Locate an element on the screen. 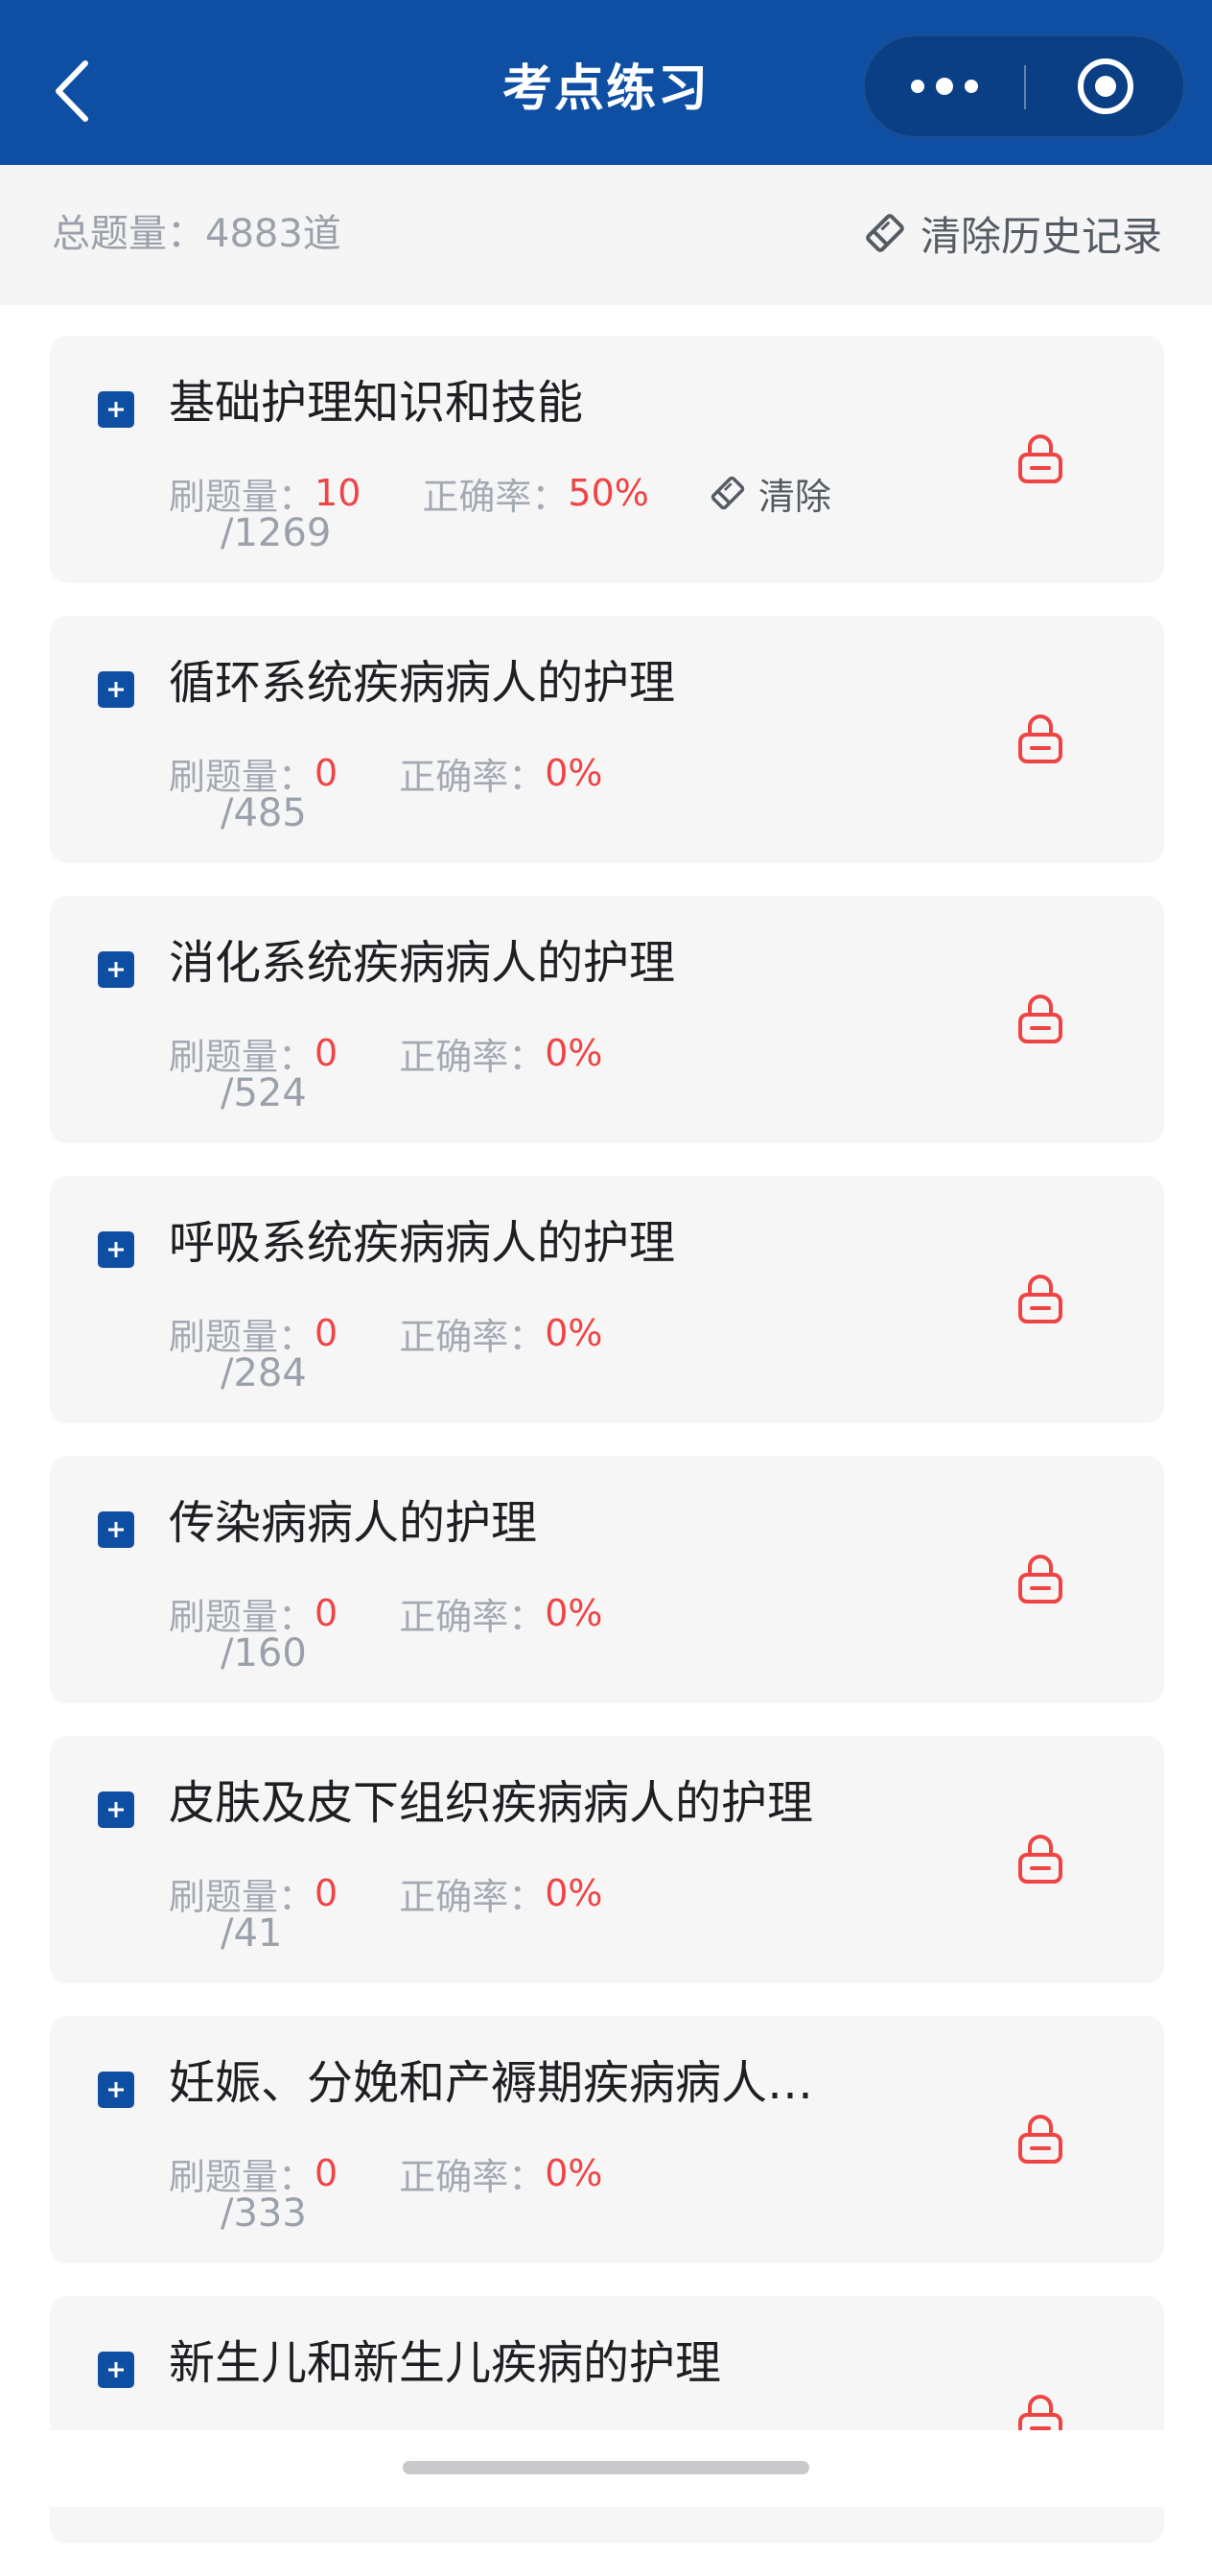 The image size is (1212, 2576). mini-program-capsule is located at coordinates (1024, 86).